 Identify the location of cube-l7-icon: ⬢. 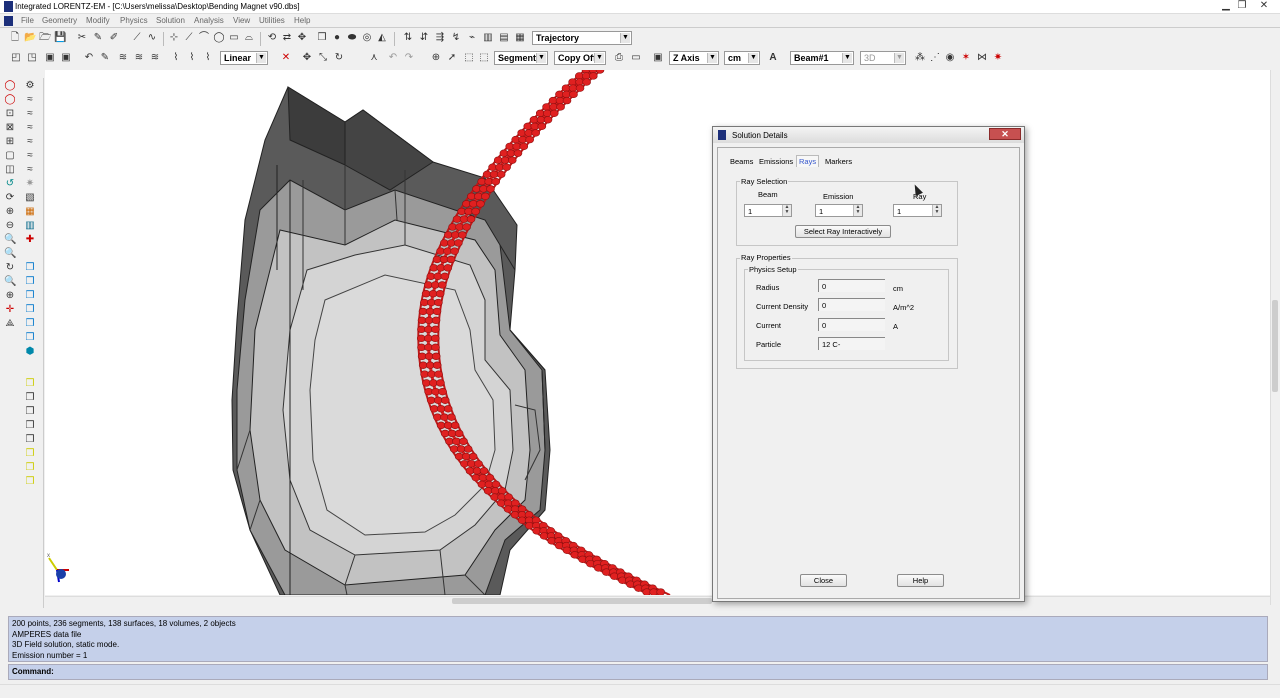
(30, 352).